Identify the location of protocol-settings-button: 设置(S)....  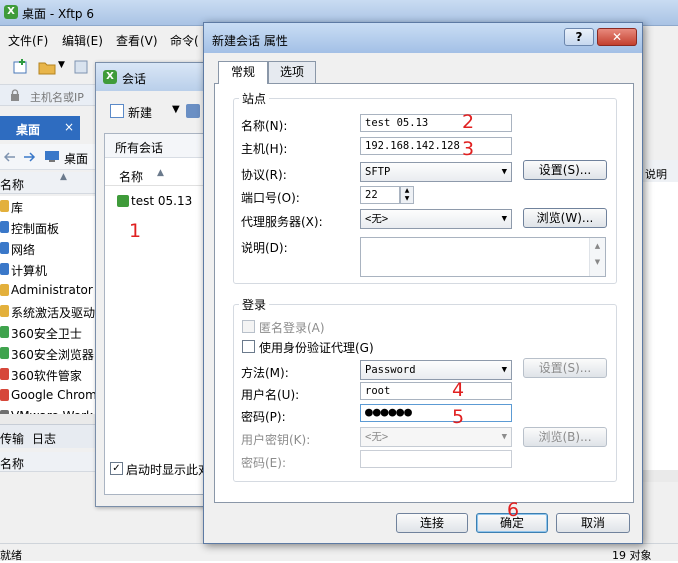
(565, 170).